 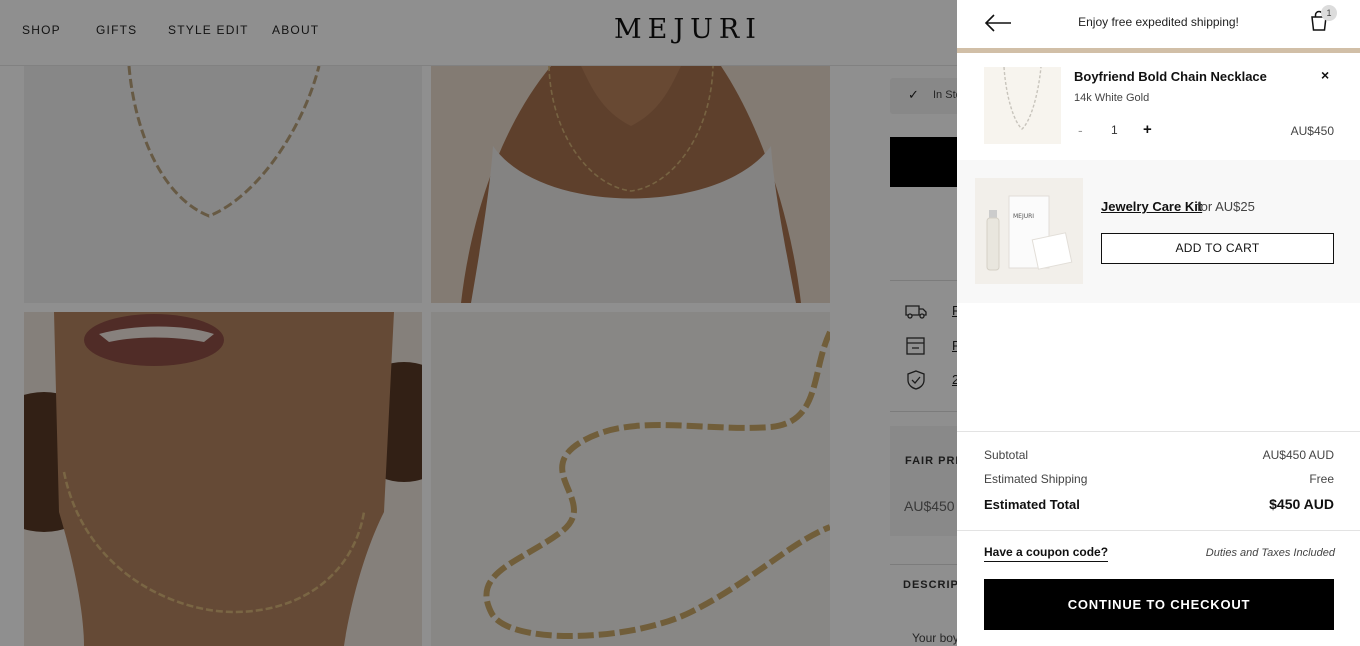 What do you see at coordinates (1112, 98) in the screenshot?
I see `cart-item-variant: 14k White Gold` at bounding box center [1112, 98].